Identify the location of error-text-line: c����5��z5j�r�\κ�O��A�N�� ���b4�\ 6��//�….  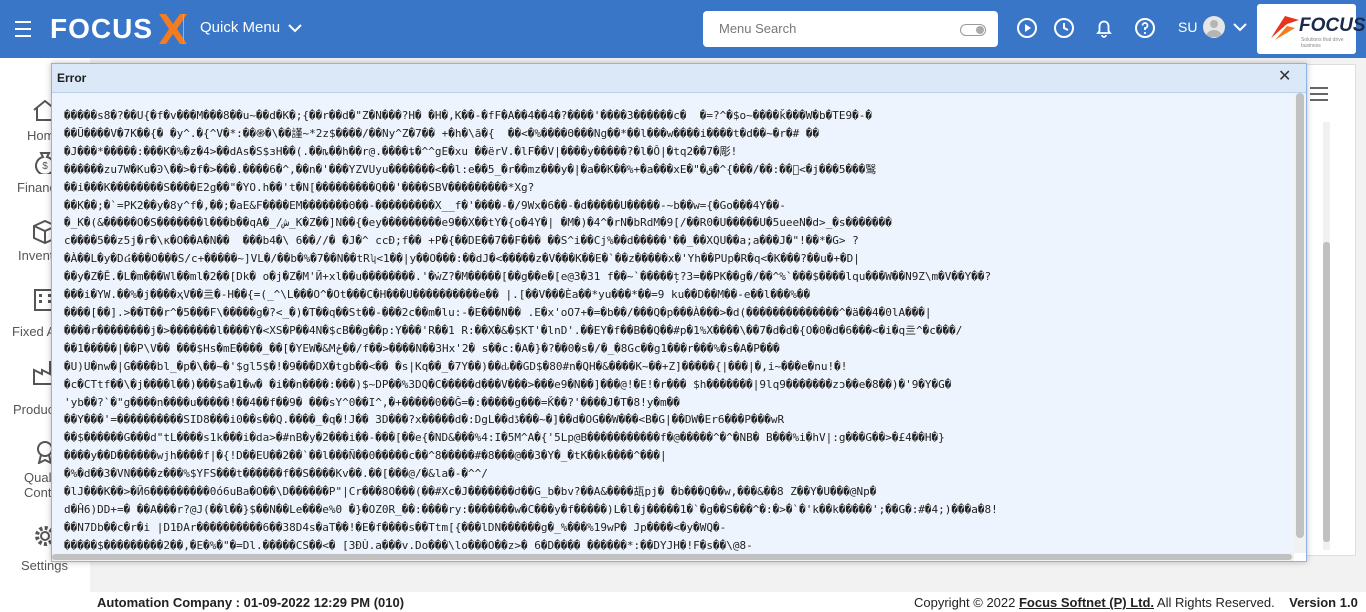
(461, 241).